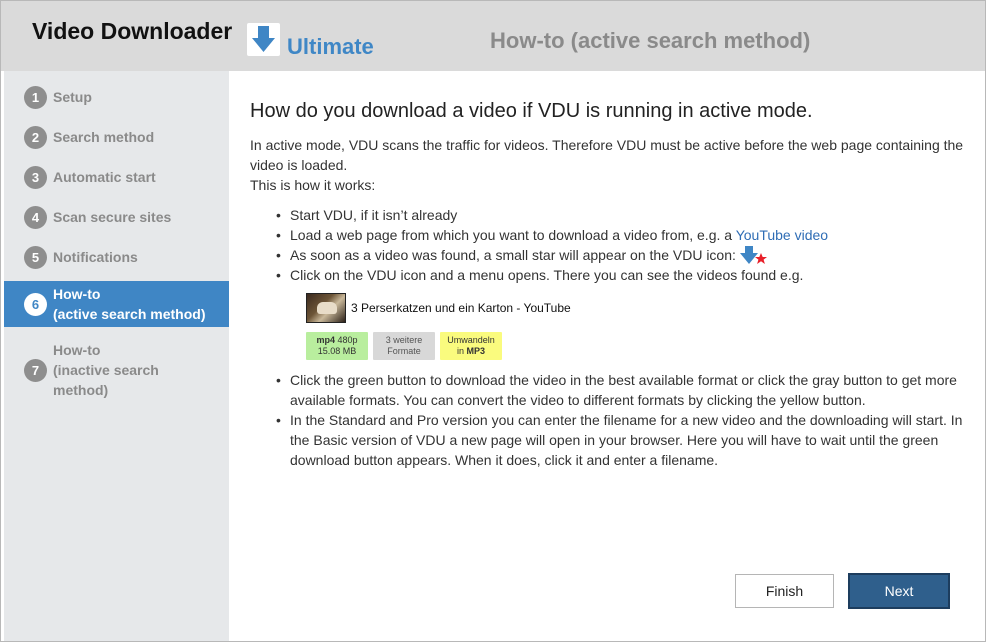 This screenshot has width=986, height=642. Describe the element at coordinates (784, 591) in the screenshot. I see `finish-button: Finish` at that location.